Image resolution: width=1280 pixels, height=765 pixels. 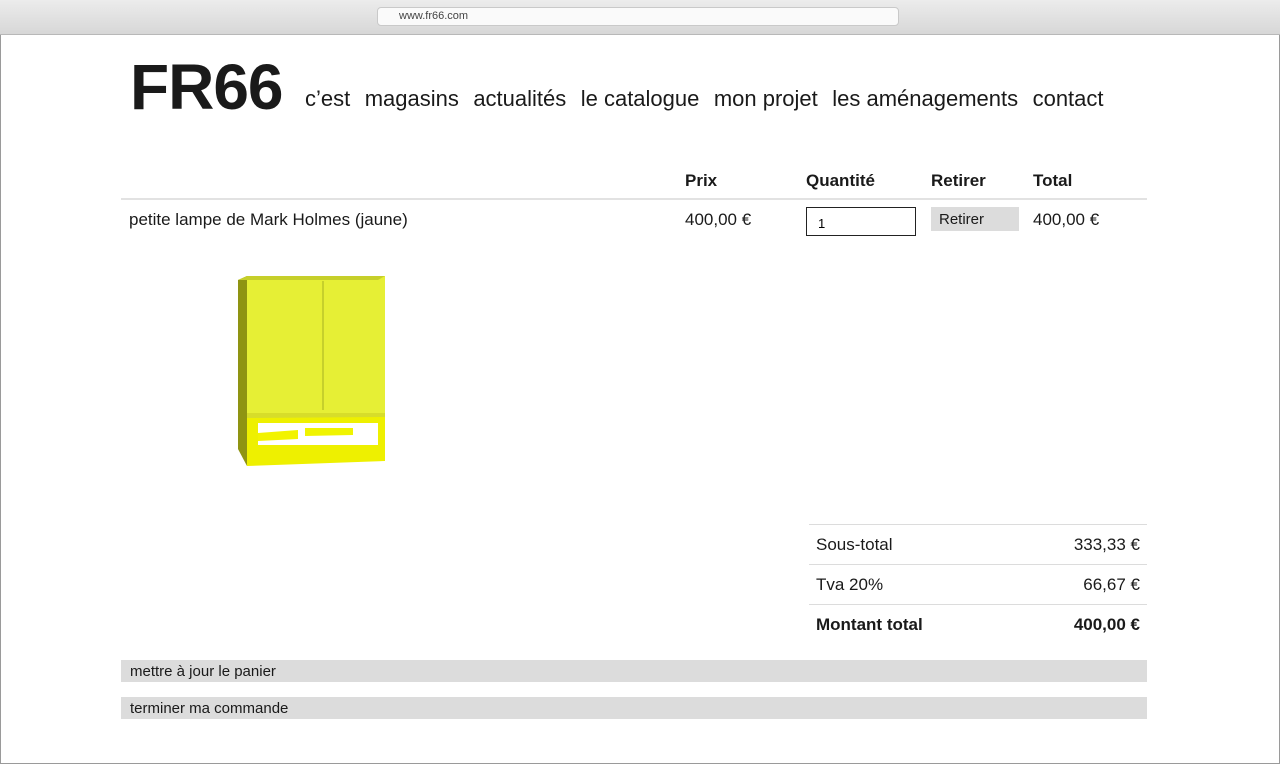 I want to click on address-bar: www.fr66.com, so click(x=638, y=16).